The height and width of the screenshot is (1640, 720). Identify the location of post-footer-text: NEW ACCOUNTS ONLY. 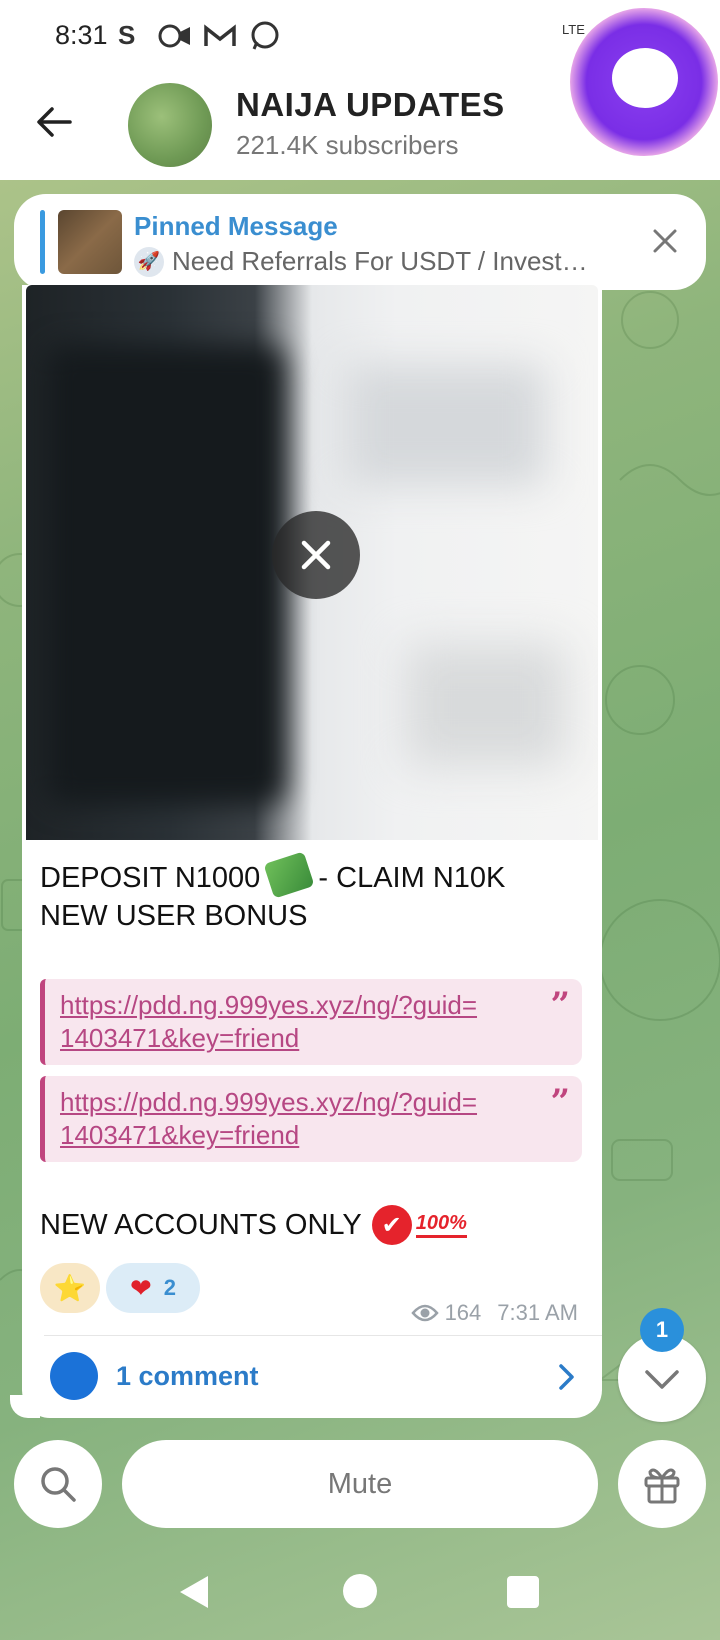
(201, 1224).